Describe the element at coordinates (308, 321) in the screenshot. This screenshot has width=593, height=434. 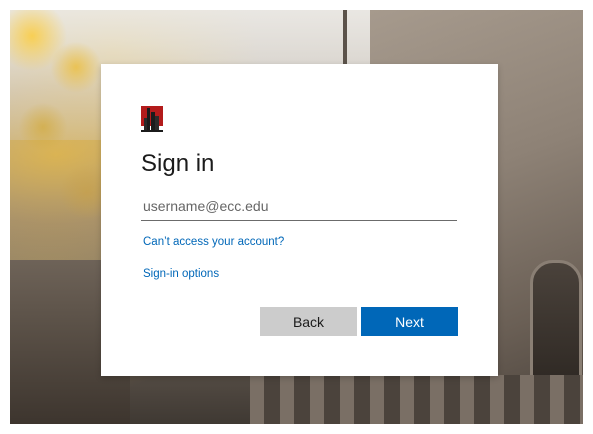
I see `back-button: Back` at that location.